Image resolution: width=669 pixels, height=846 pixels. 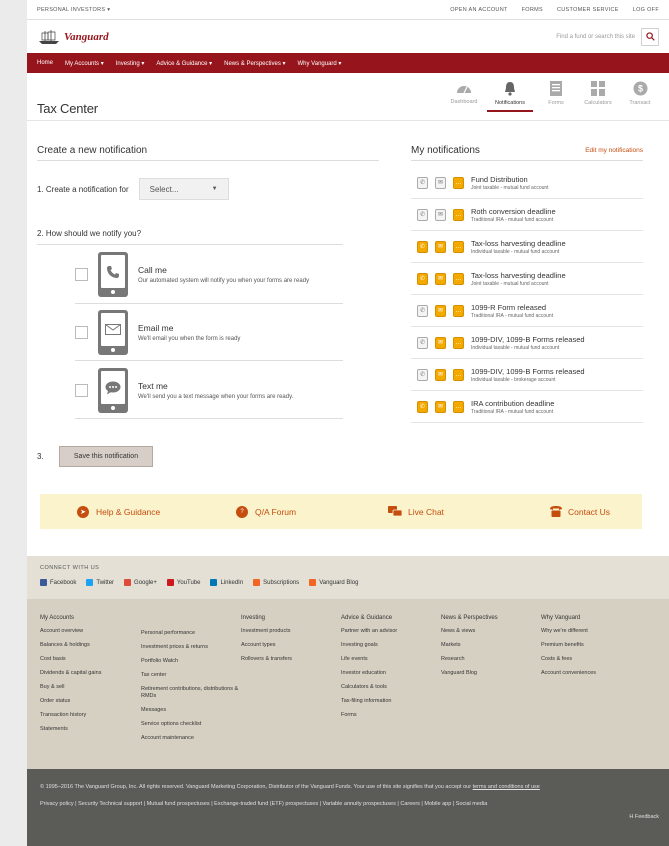 What do you see at coordinates (506, 787) in the screenshot?
I see `terms-link: terms and conditions of use` at bounding box center [506, 787].